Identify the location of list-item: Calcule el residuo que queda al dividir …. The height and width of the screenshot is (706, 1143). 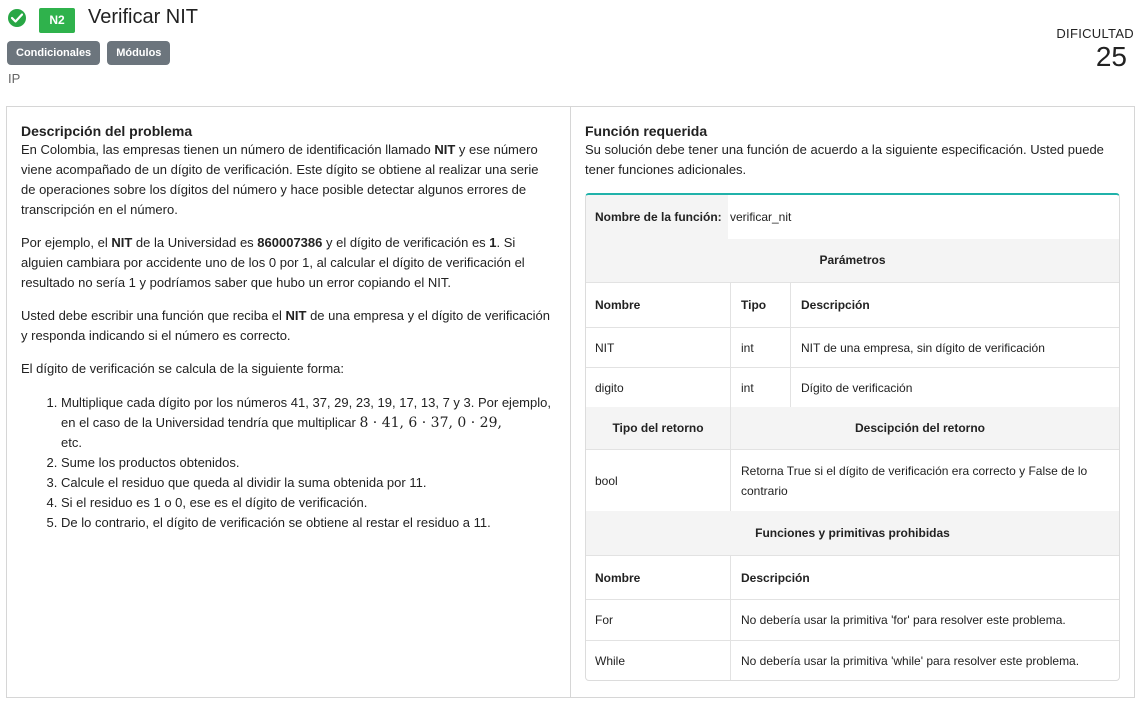
(308, 483).